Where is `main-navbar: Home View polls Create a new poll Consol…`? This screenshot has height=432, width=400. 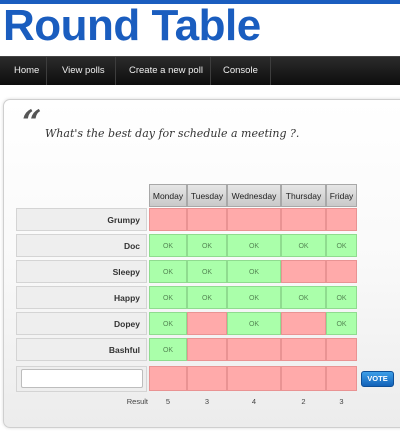
main-navbar: Home View polls Create a new poll Consol… is located at coordinates (200, 70).